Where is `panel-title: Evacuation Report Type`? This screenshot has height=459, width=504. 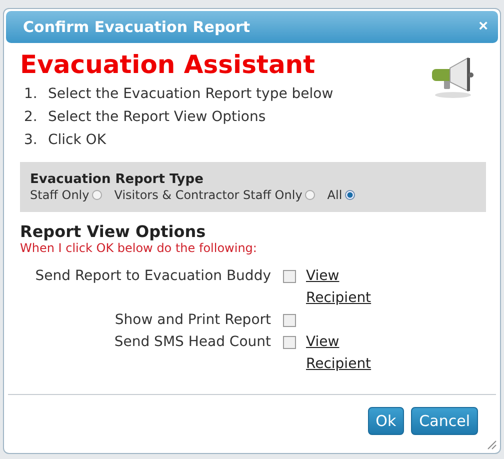
panel-title: Evacuation Report Type is located at coordinates (117, 179).